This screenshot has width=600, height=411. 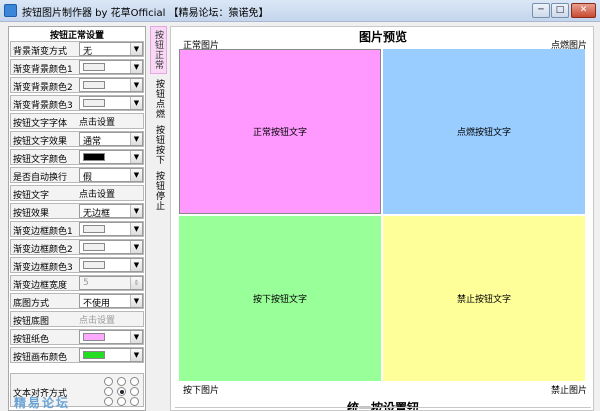 What do you see at coordinates (121, 381) in the screenshot?
I see `align-radio-top-center` at bounding box center [121, 381].